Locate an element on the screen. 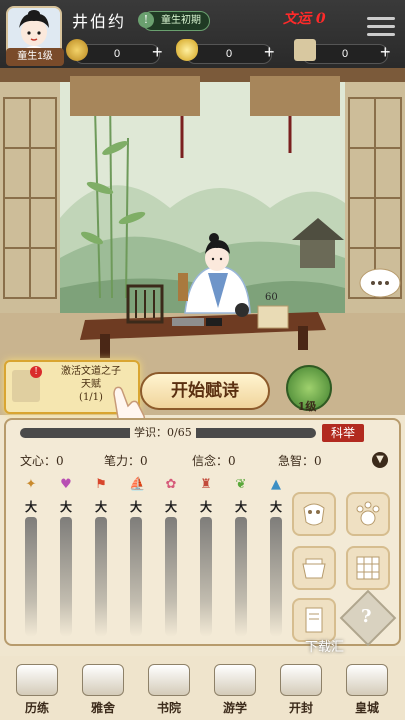 The height and width of the screenshot is (720, 405). nav-huangcheng-icon is located at coordinates (367, 680).